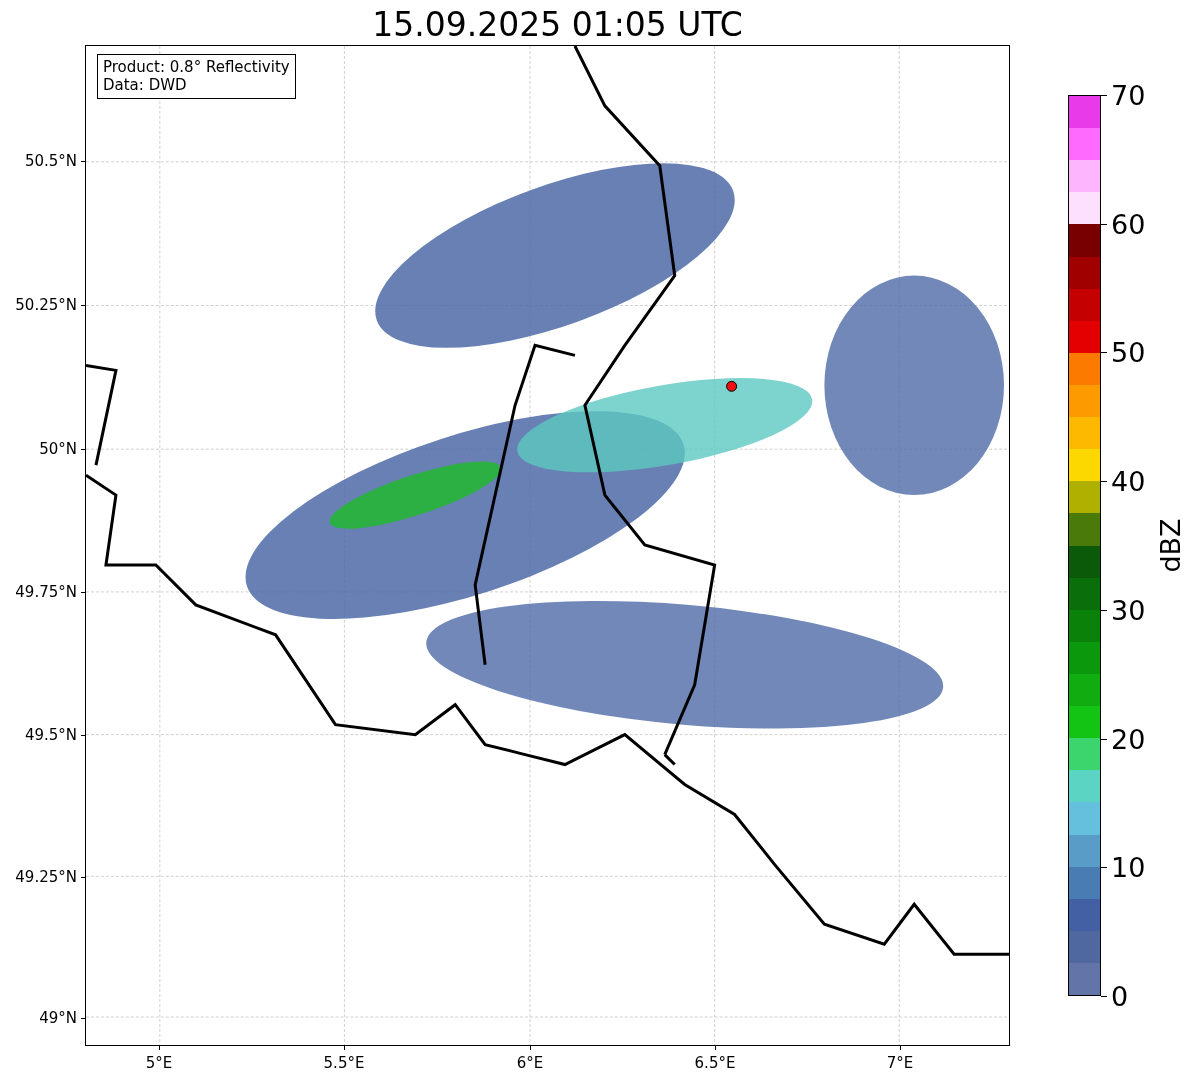  What do you see at coordinates (50, 161) in the screenshot?
I see `axis-tick-label: 50.5°N` at bounding box center [50, 161].